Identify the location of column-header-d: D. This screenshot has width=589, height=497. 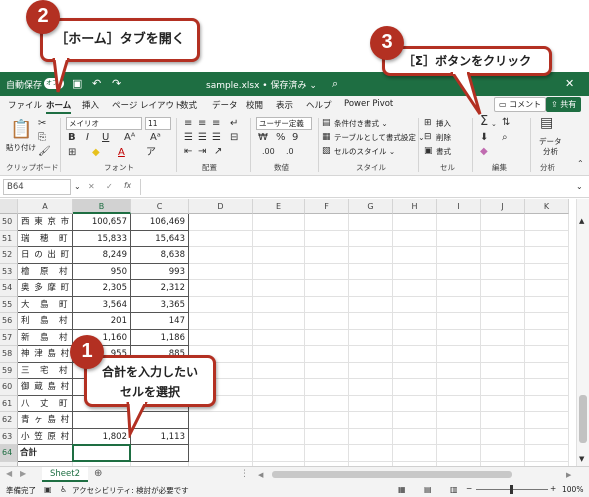
(221, 206).